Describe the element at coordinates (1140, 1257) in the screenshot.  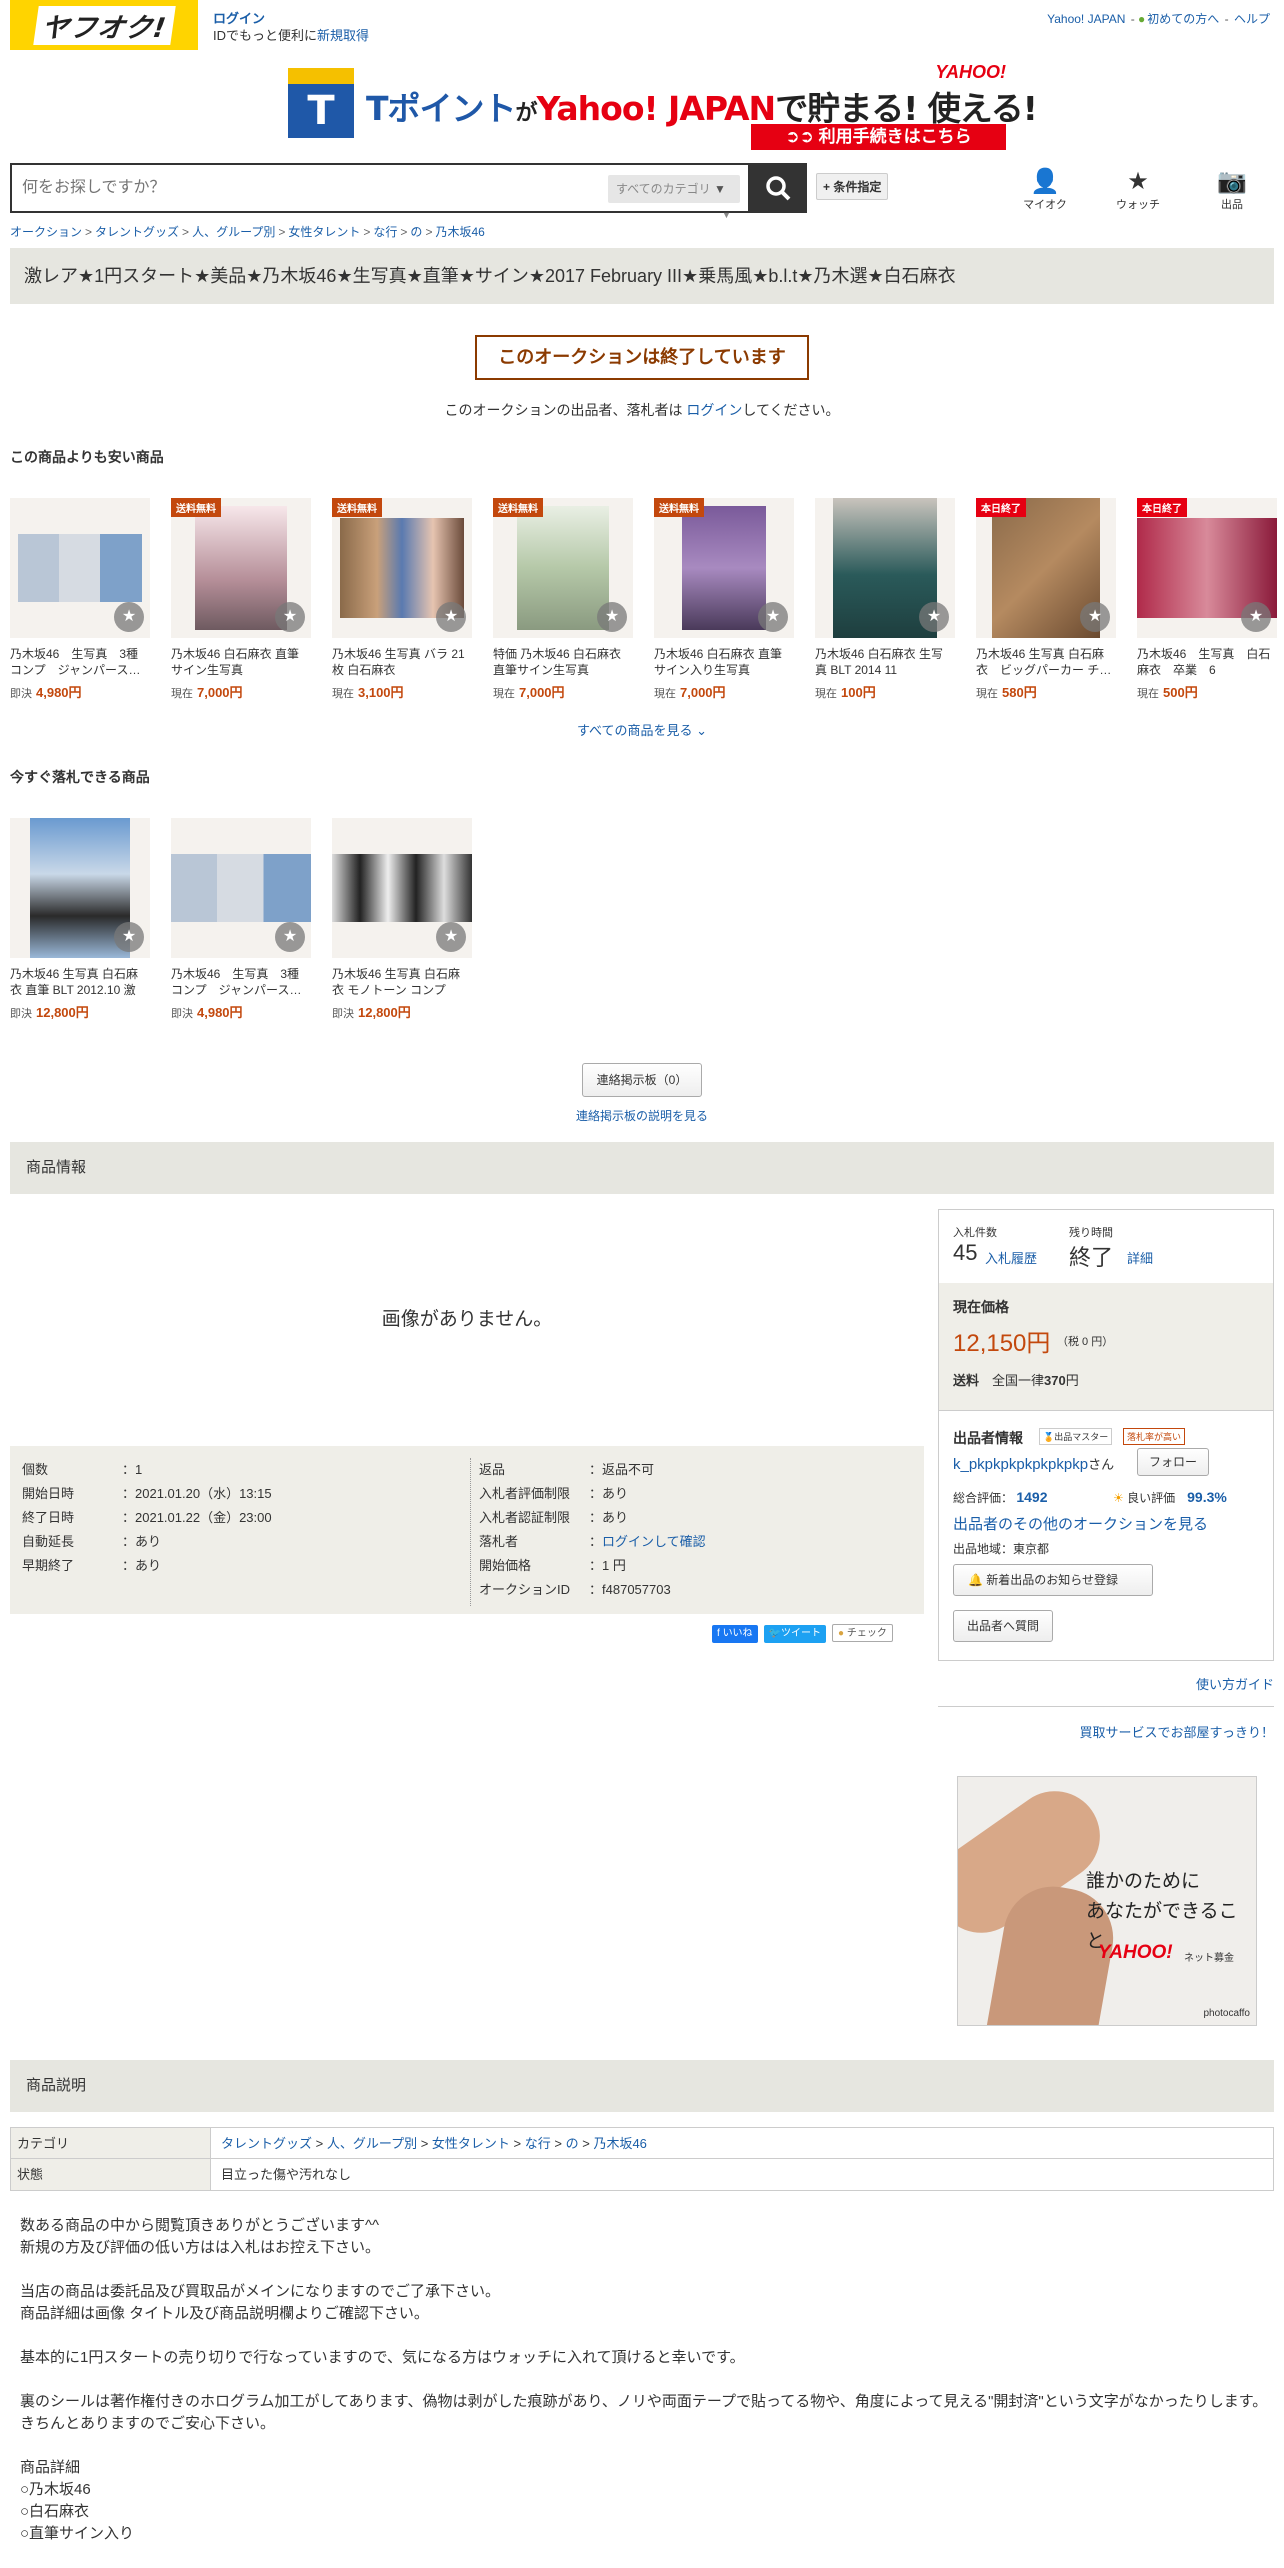
I see `time-detail-link: 詳細` at that location.